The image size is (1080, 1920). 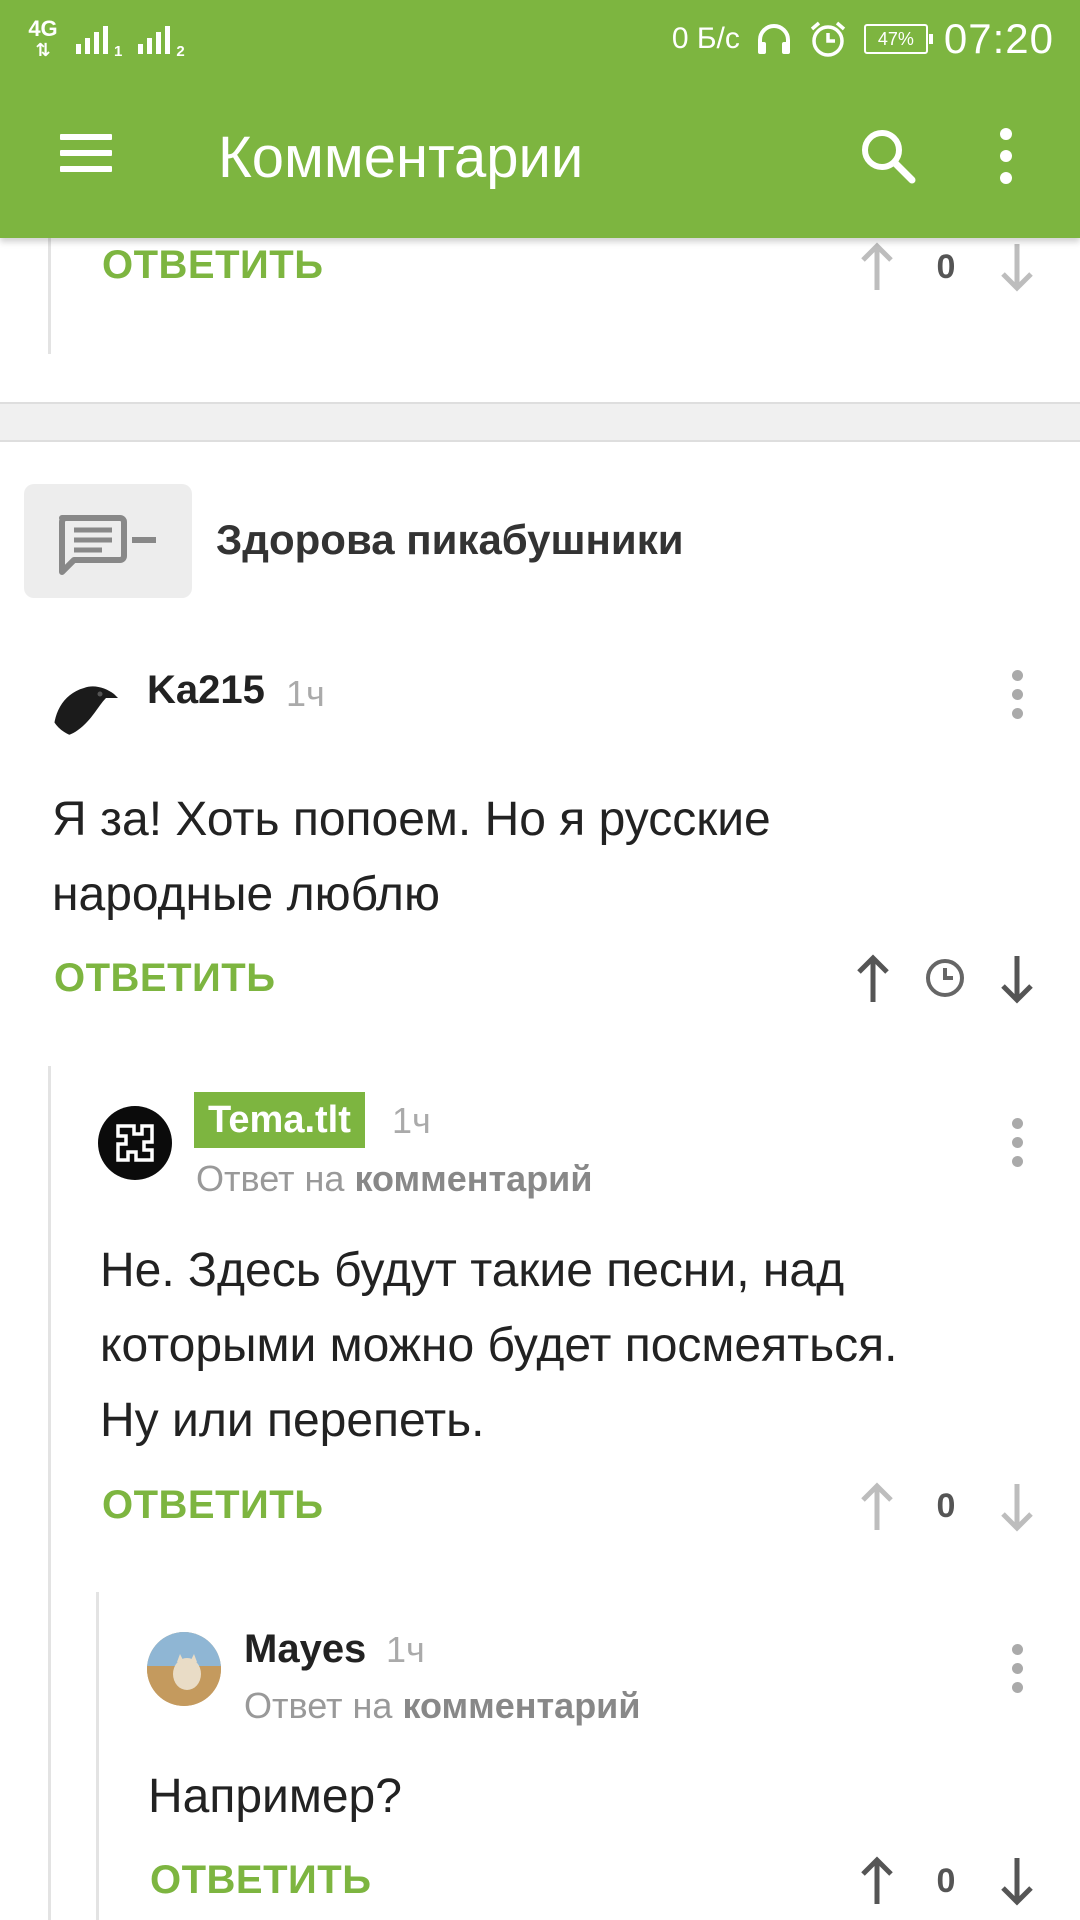 What do you see at coordinates (540, 39) in the screenshot?
I see `status-bar: 4G ⇅ 1 2 0 Б/с 47% 07:20` at bounding box center [540, 39].